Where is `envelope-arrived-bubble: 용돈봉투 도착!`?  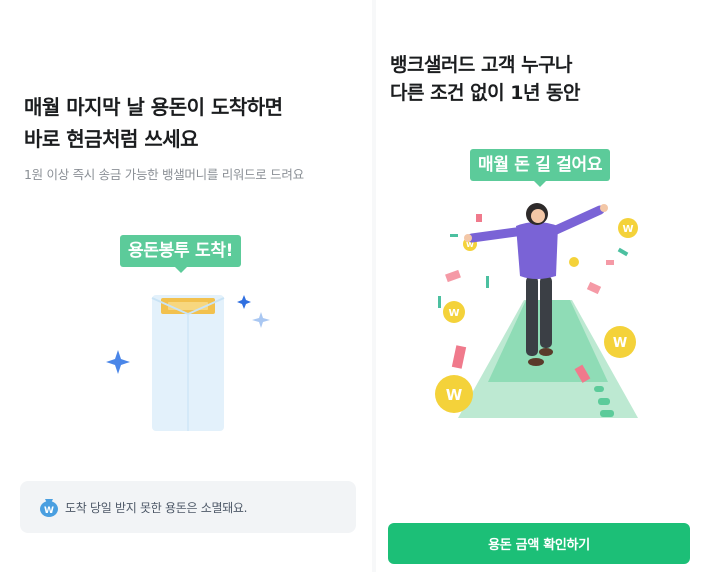 envelope-arrived-bubble: 용돈봉투 도착! is located at coordinates (181, 254).